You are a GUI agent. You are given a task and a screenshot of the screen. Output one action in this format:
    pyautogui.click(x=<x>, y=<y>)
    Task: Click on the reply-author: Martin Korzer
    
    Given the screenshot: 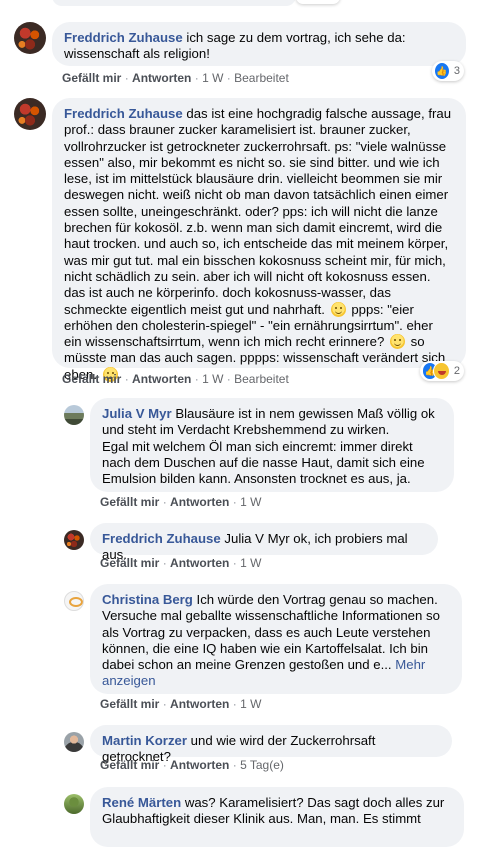 What is the action you would take?
    pyautogui.click(x=144, y=740)
    